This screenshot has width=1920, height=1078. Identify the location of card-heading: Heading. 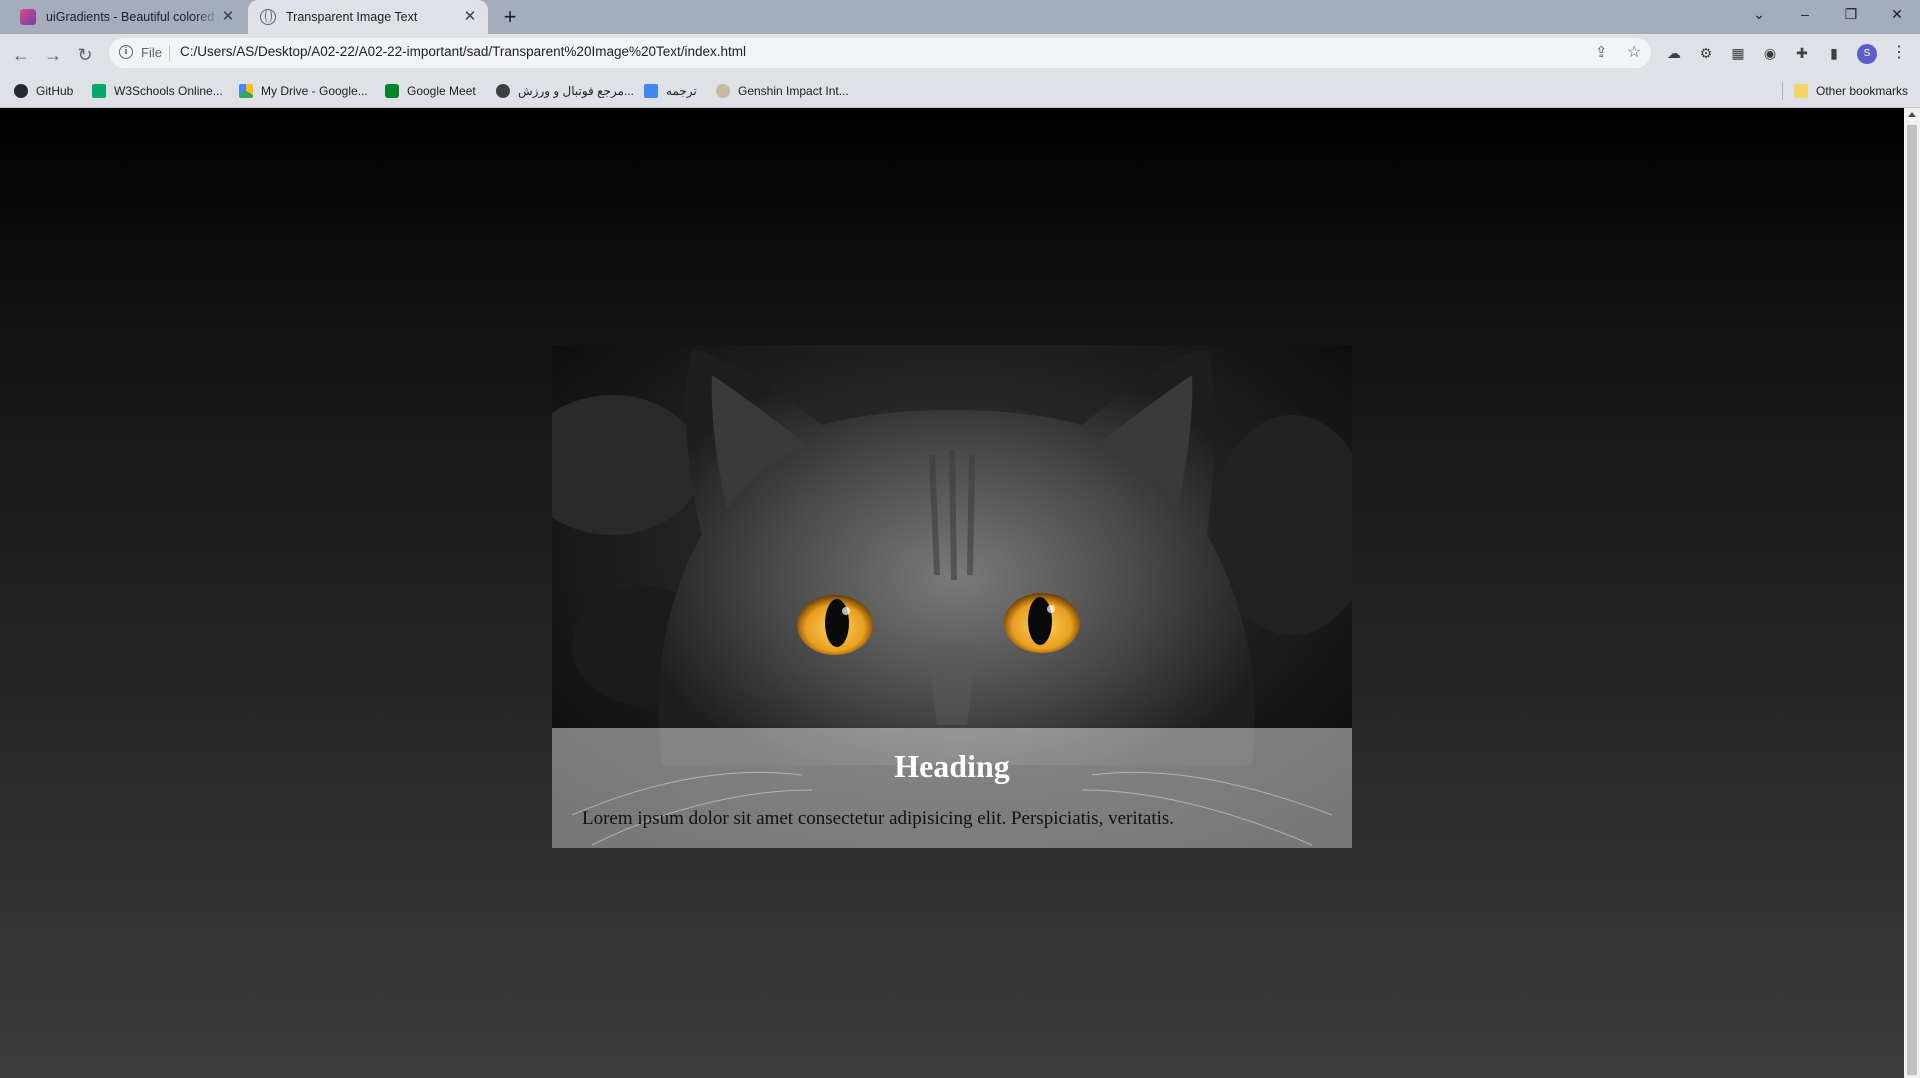
(952, 766).